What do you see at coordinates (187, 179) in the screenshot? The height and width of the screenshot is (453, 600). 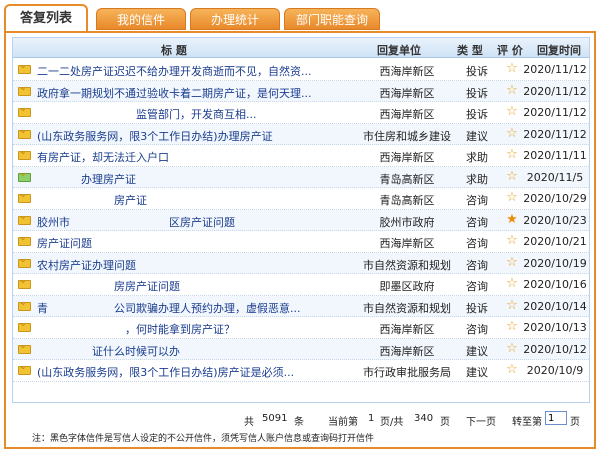 I see `letter-title-link: 办理房产证` at bounding box center [187, 179].